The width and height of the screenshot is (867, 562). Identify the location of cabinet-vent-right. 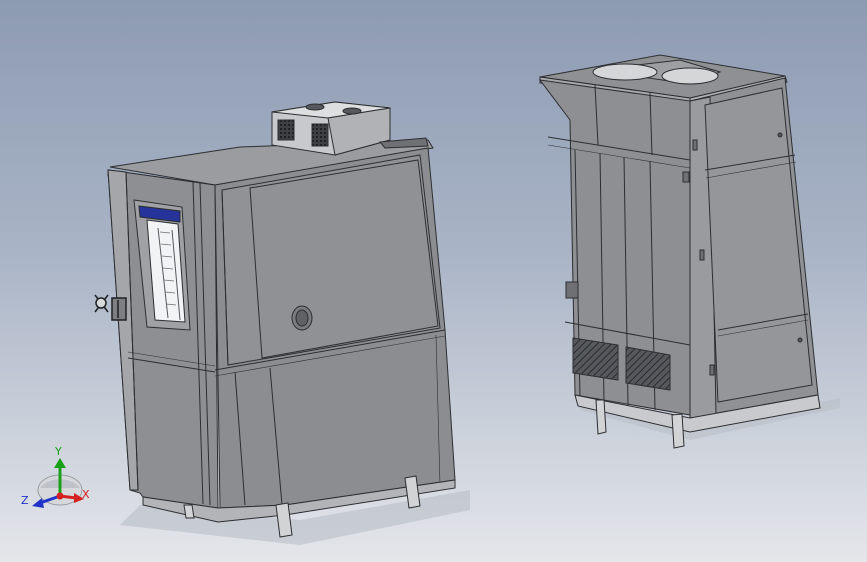
(648, 368).